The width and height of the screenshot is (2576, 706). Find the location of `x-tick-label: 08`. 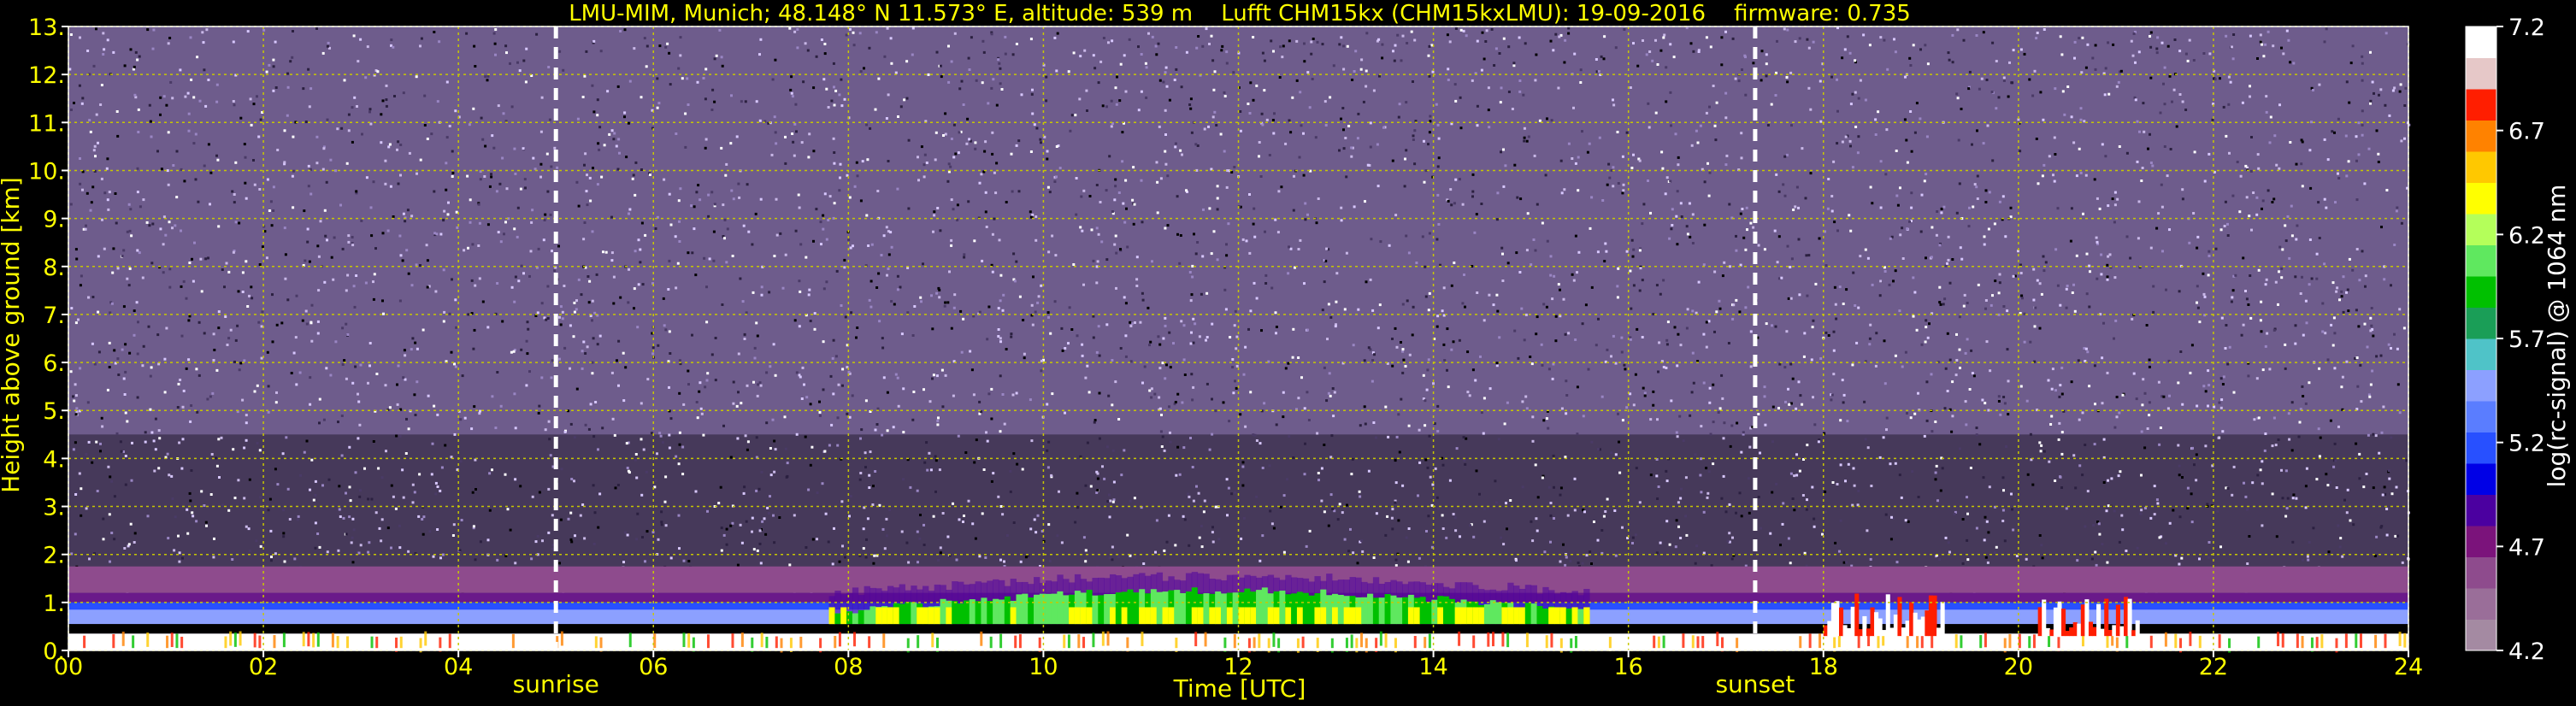

x-tick-label: 08 is located at coordinates (848, 667).